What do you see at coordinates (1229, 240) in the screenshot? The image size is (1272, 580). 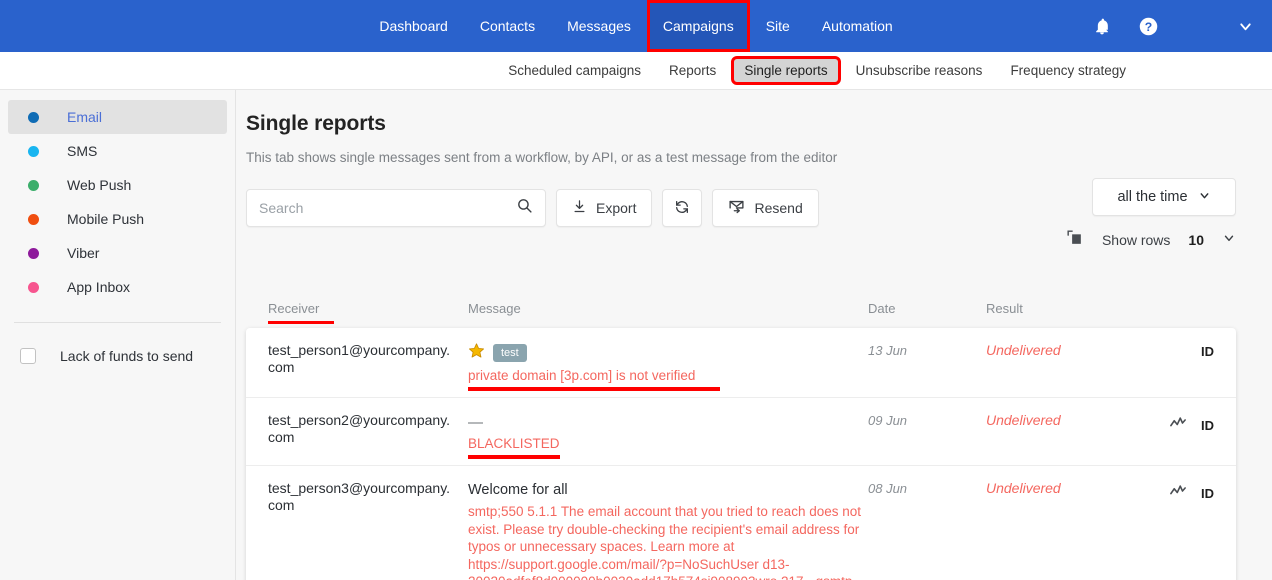 I see `show-rows-chevron-down-icon` at bounding box center [1229, 240].